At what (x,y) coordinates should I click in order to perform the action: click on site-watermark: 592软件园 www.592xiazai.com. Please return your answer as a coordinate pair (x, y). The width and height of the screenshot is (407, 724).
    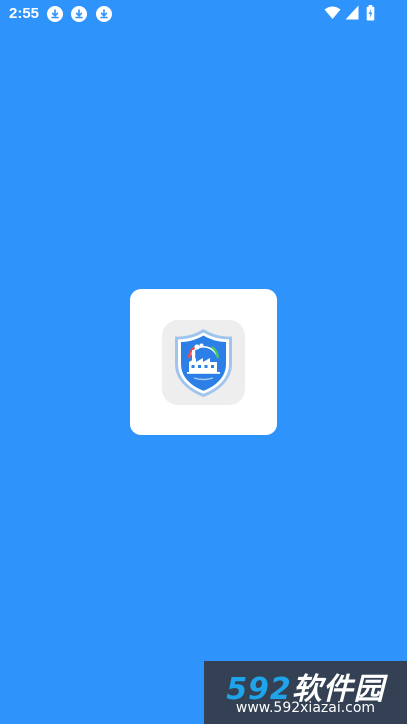
    Looking at the image, I should click on (305, 692).